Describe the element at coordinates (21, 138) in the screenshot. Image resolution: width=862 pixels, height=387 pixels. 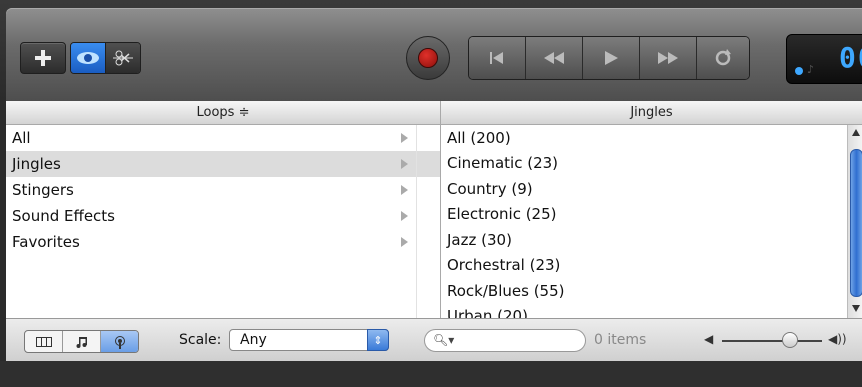
I see `list-item-label: All` at that location.